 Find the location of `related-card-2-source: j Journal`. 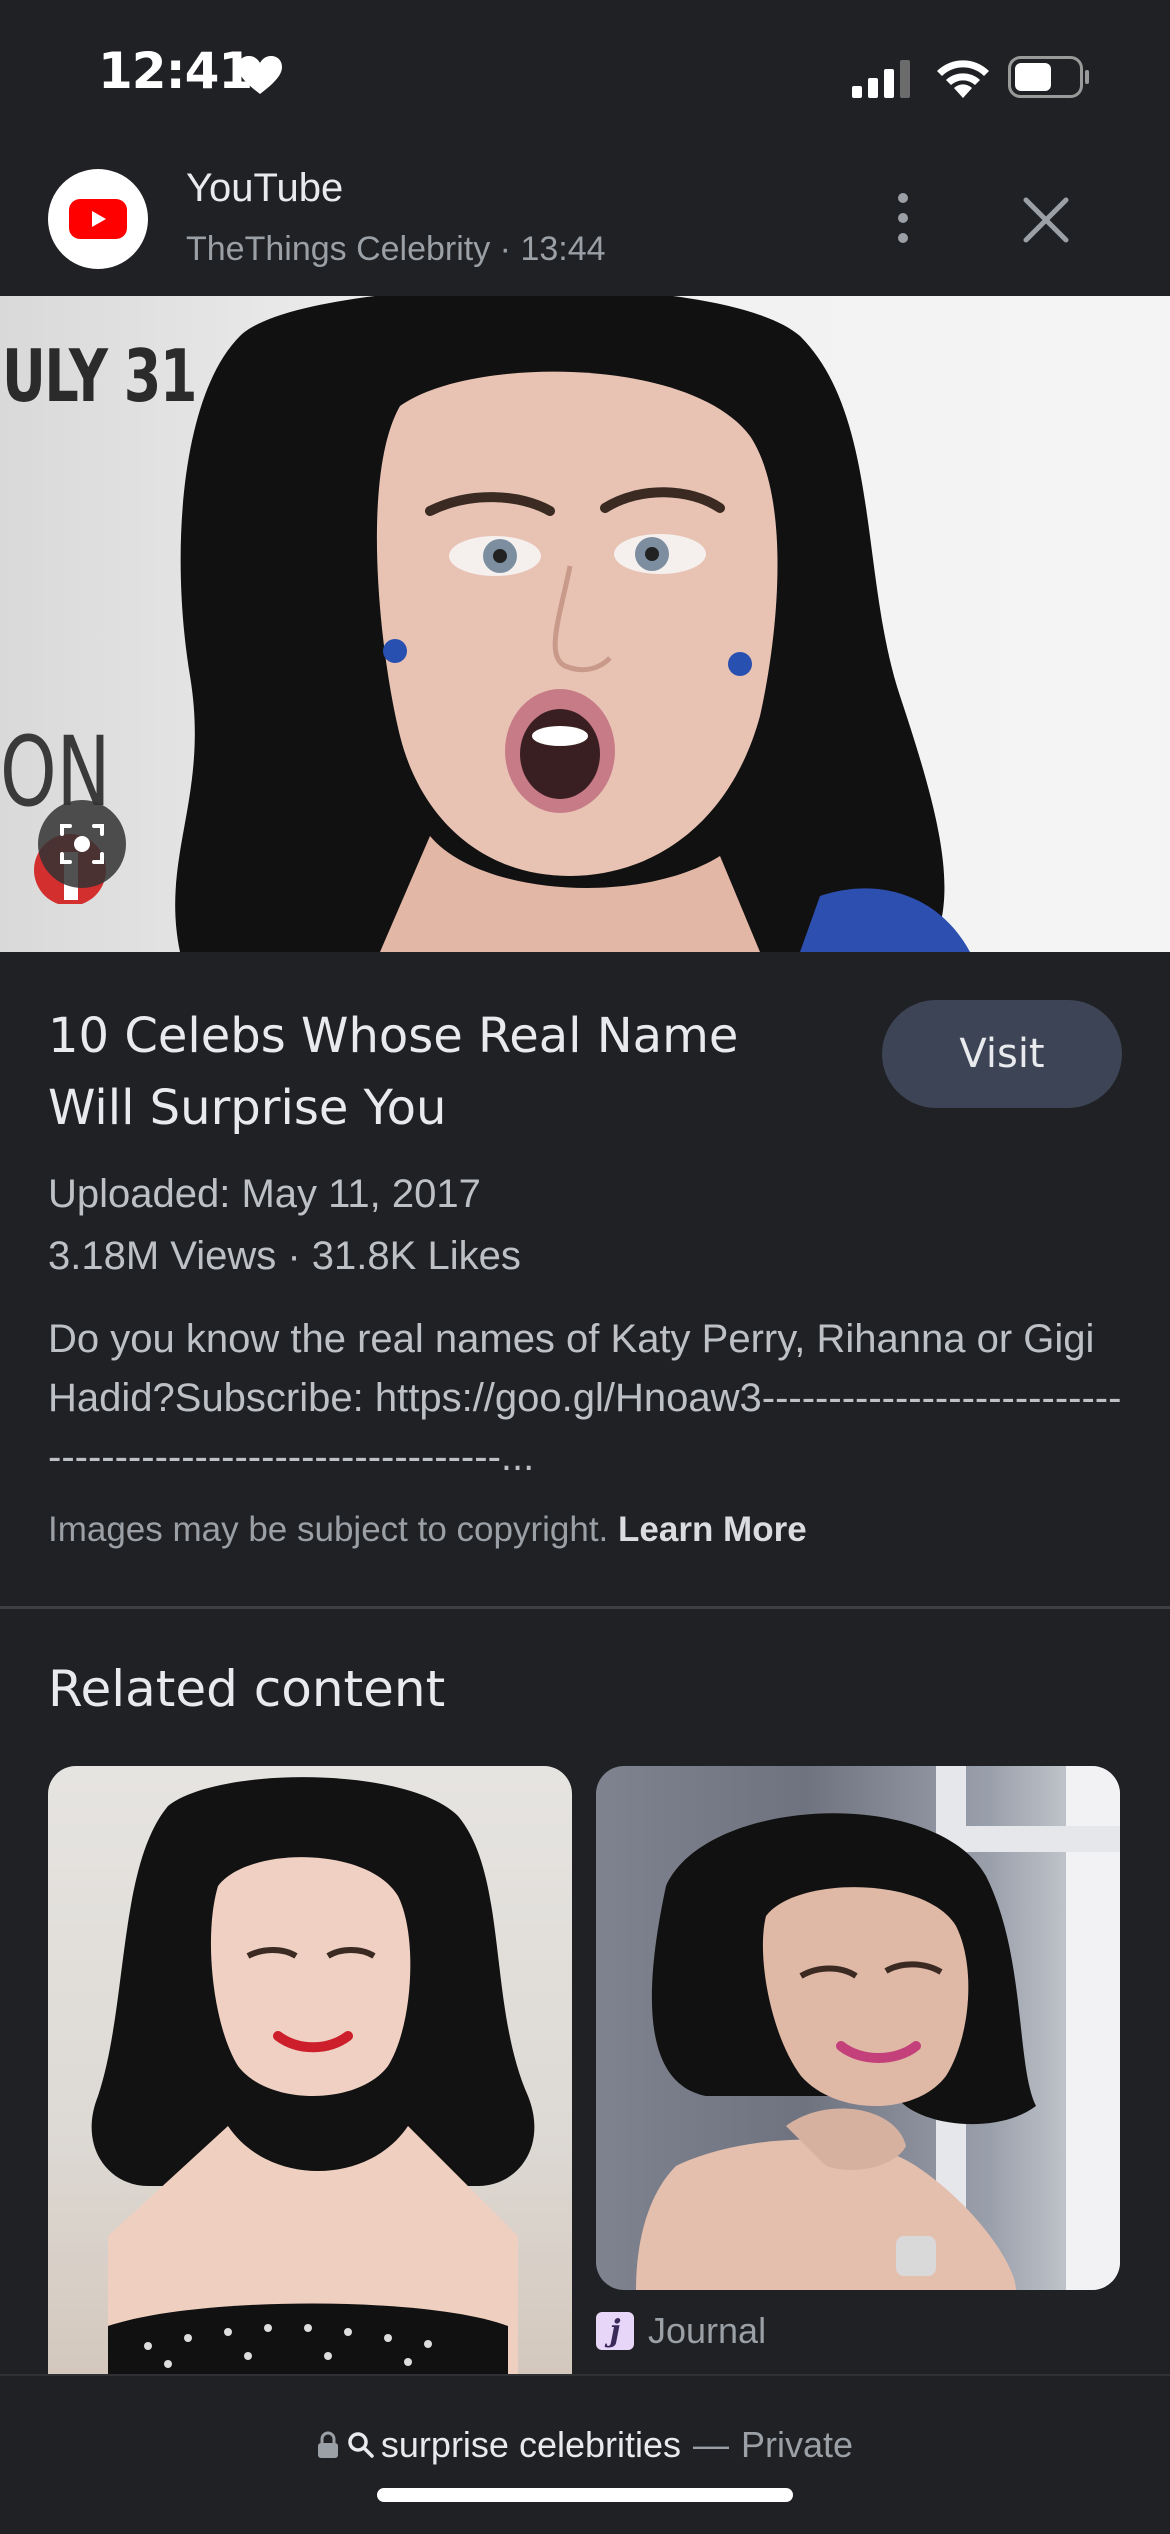

related-card-2-source: j Journal is located at coordinates (681, 2331).